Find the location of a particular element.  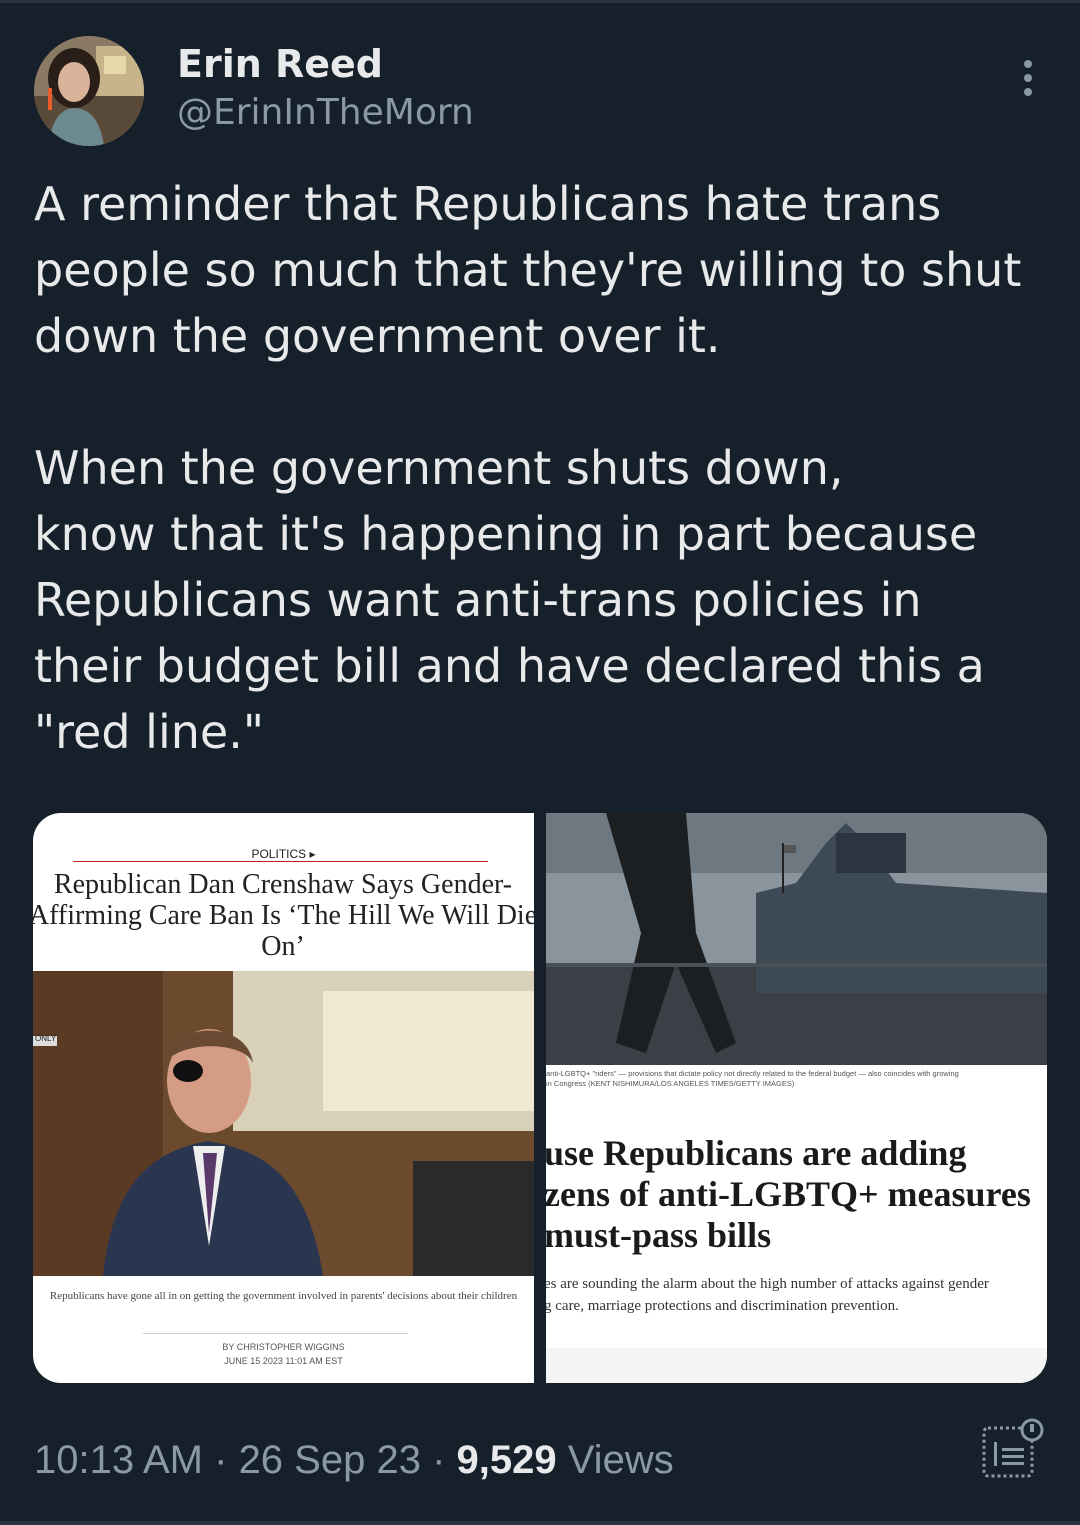

article-bottom-band is located at coordinates (796, 1365).